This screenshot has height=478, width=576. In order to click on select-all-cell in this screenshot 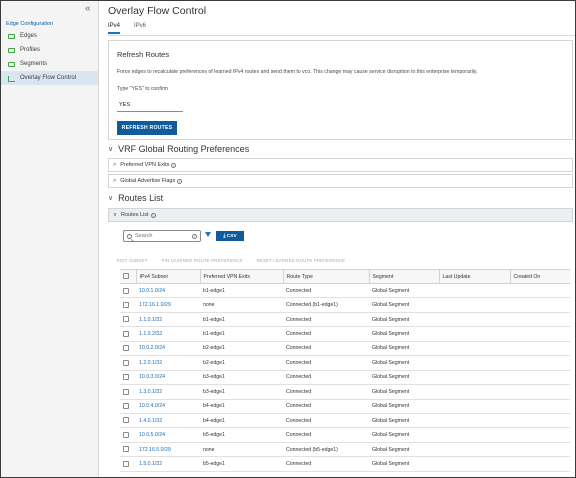, I will do `click(128, 276)`.